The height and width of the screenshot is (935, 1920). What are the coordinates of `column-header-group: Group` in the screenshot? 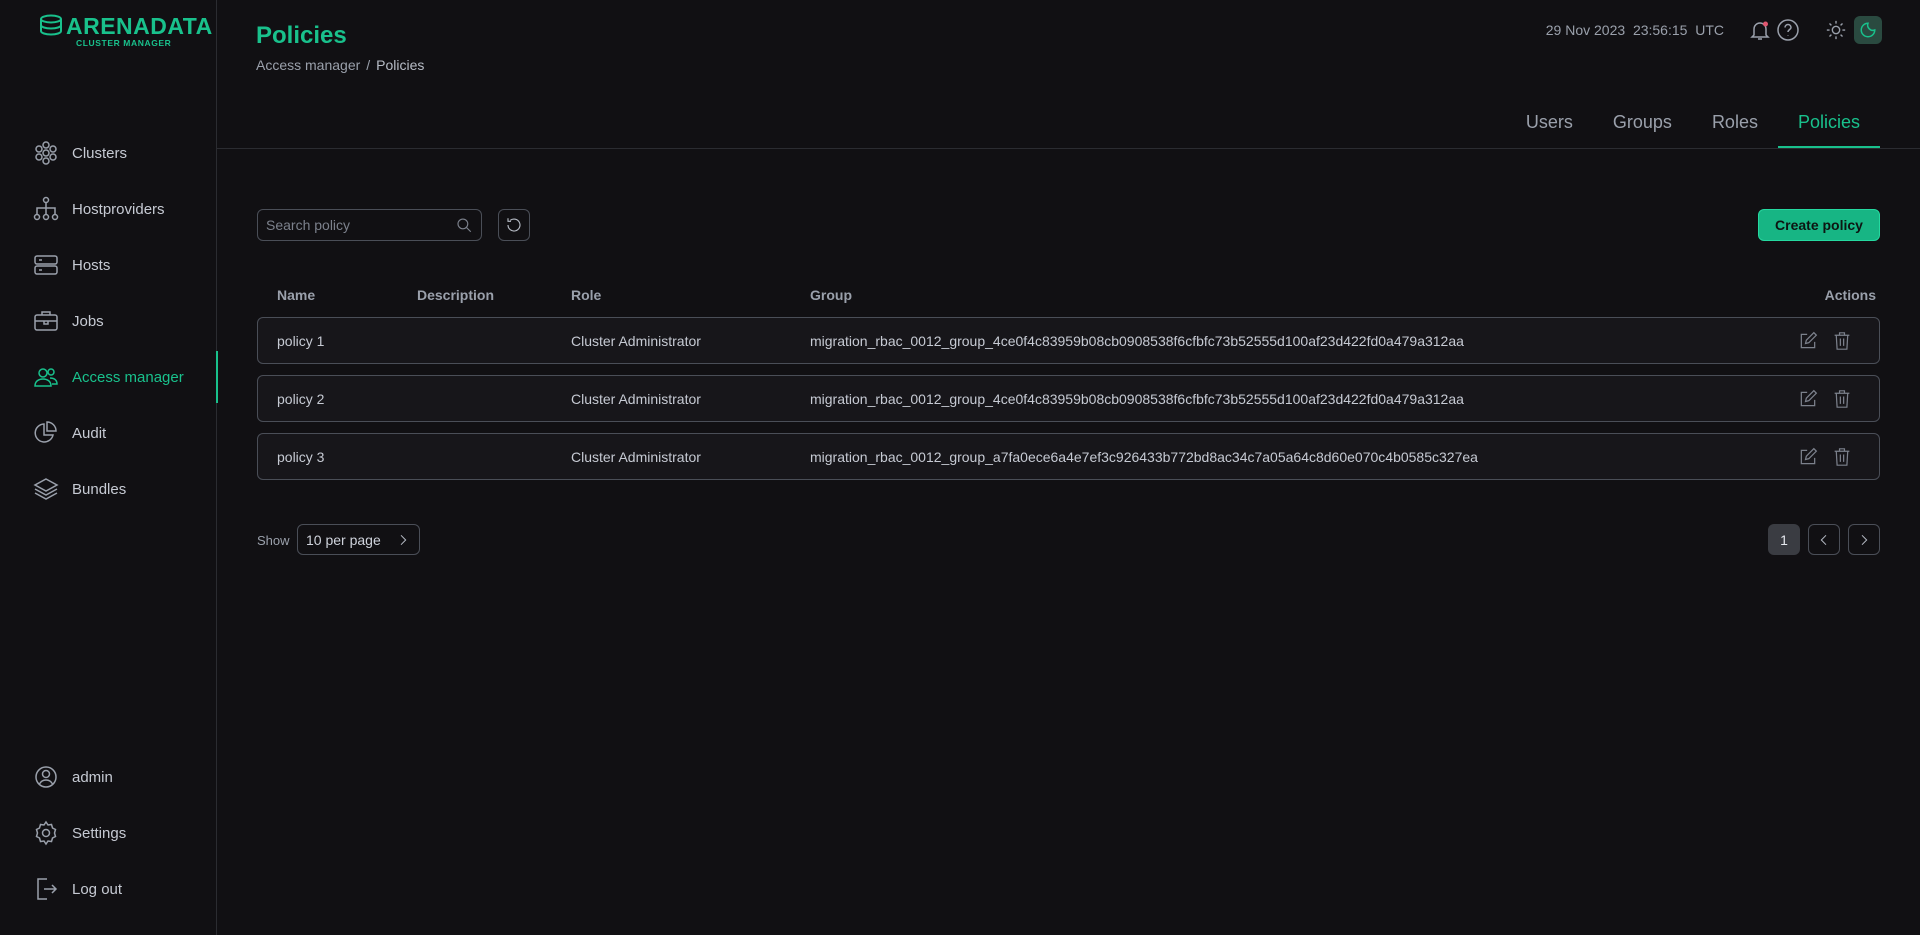 It's located at (831, 295).